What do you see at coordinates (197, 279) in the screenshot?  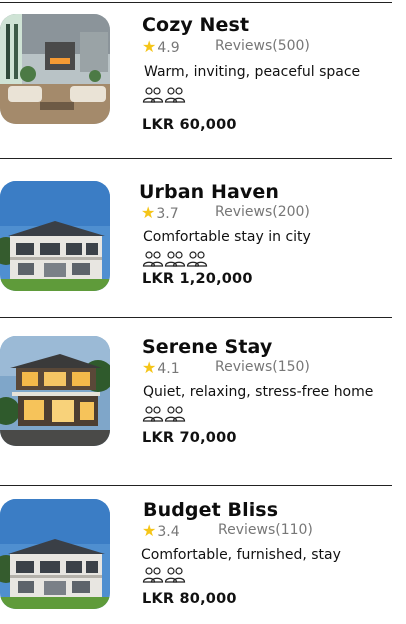 I see `listing-price: LKR 1,20,000` at bounding box center [197, 279].